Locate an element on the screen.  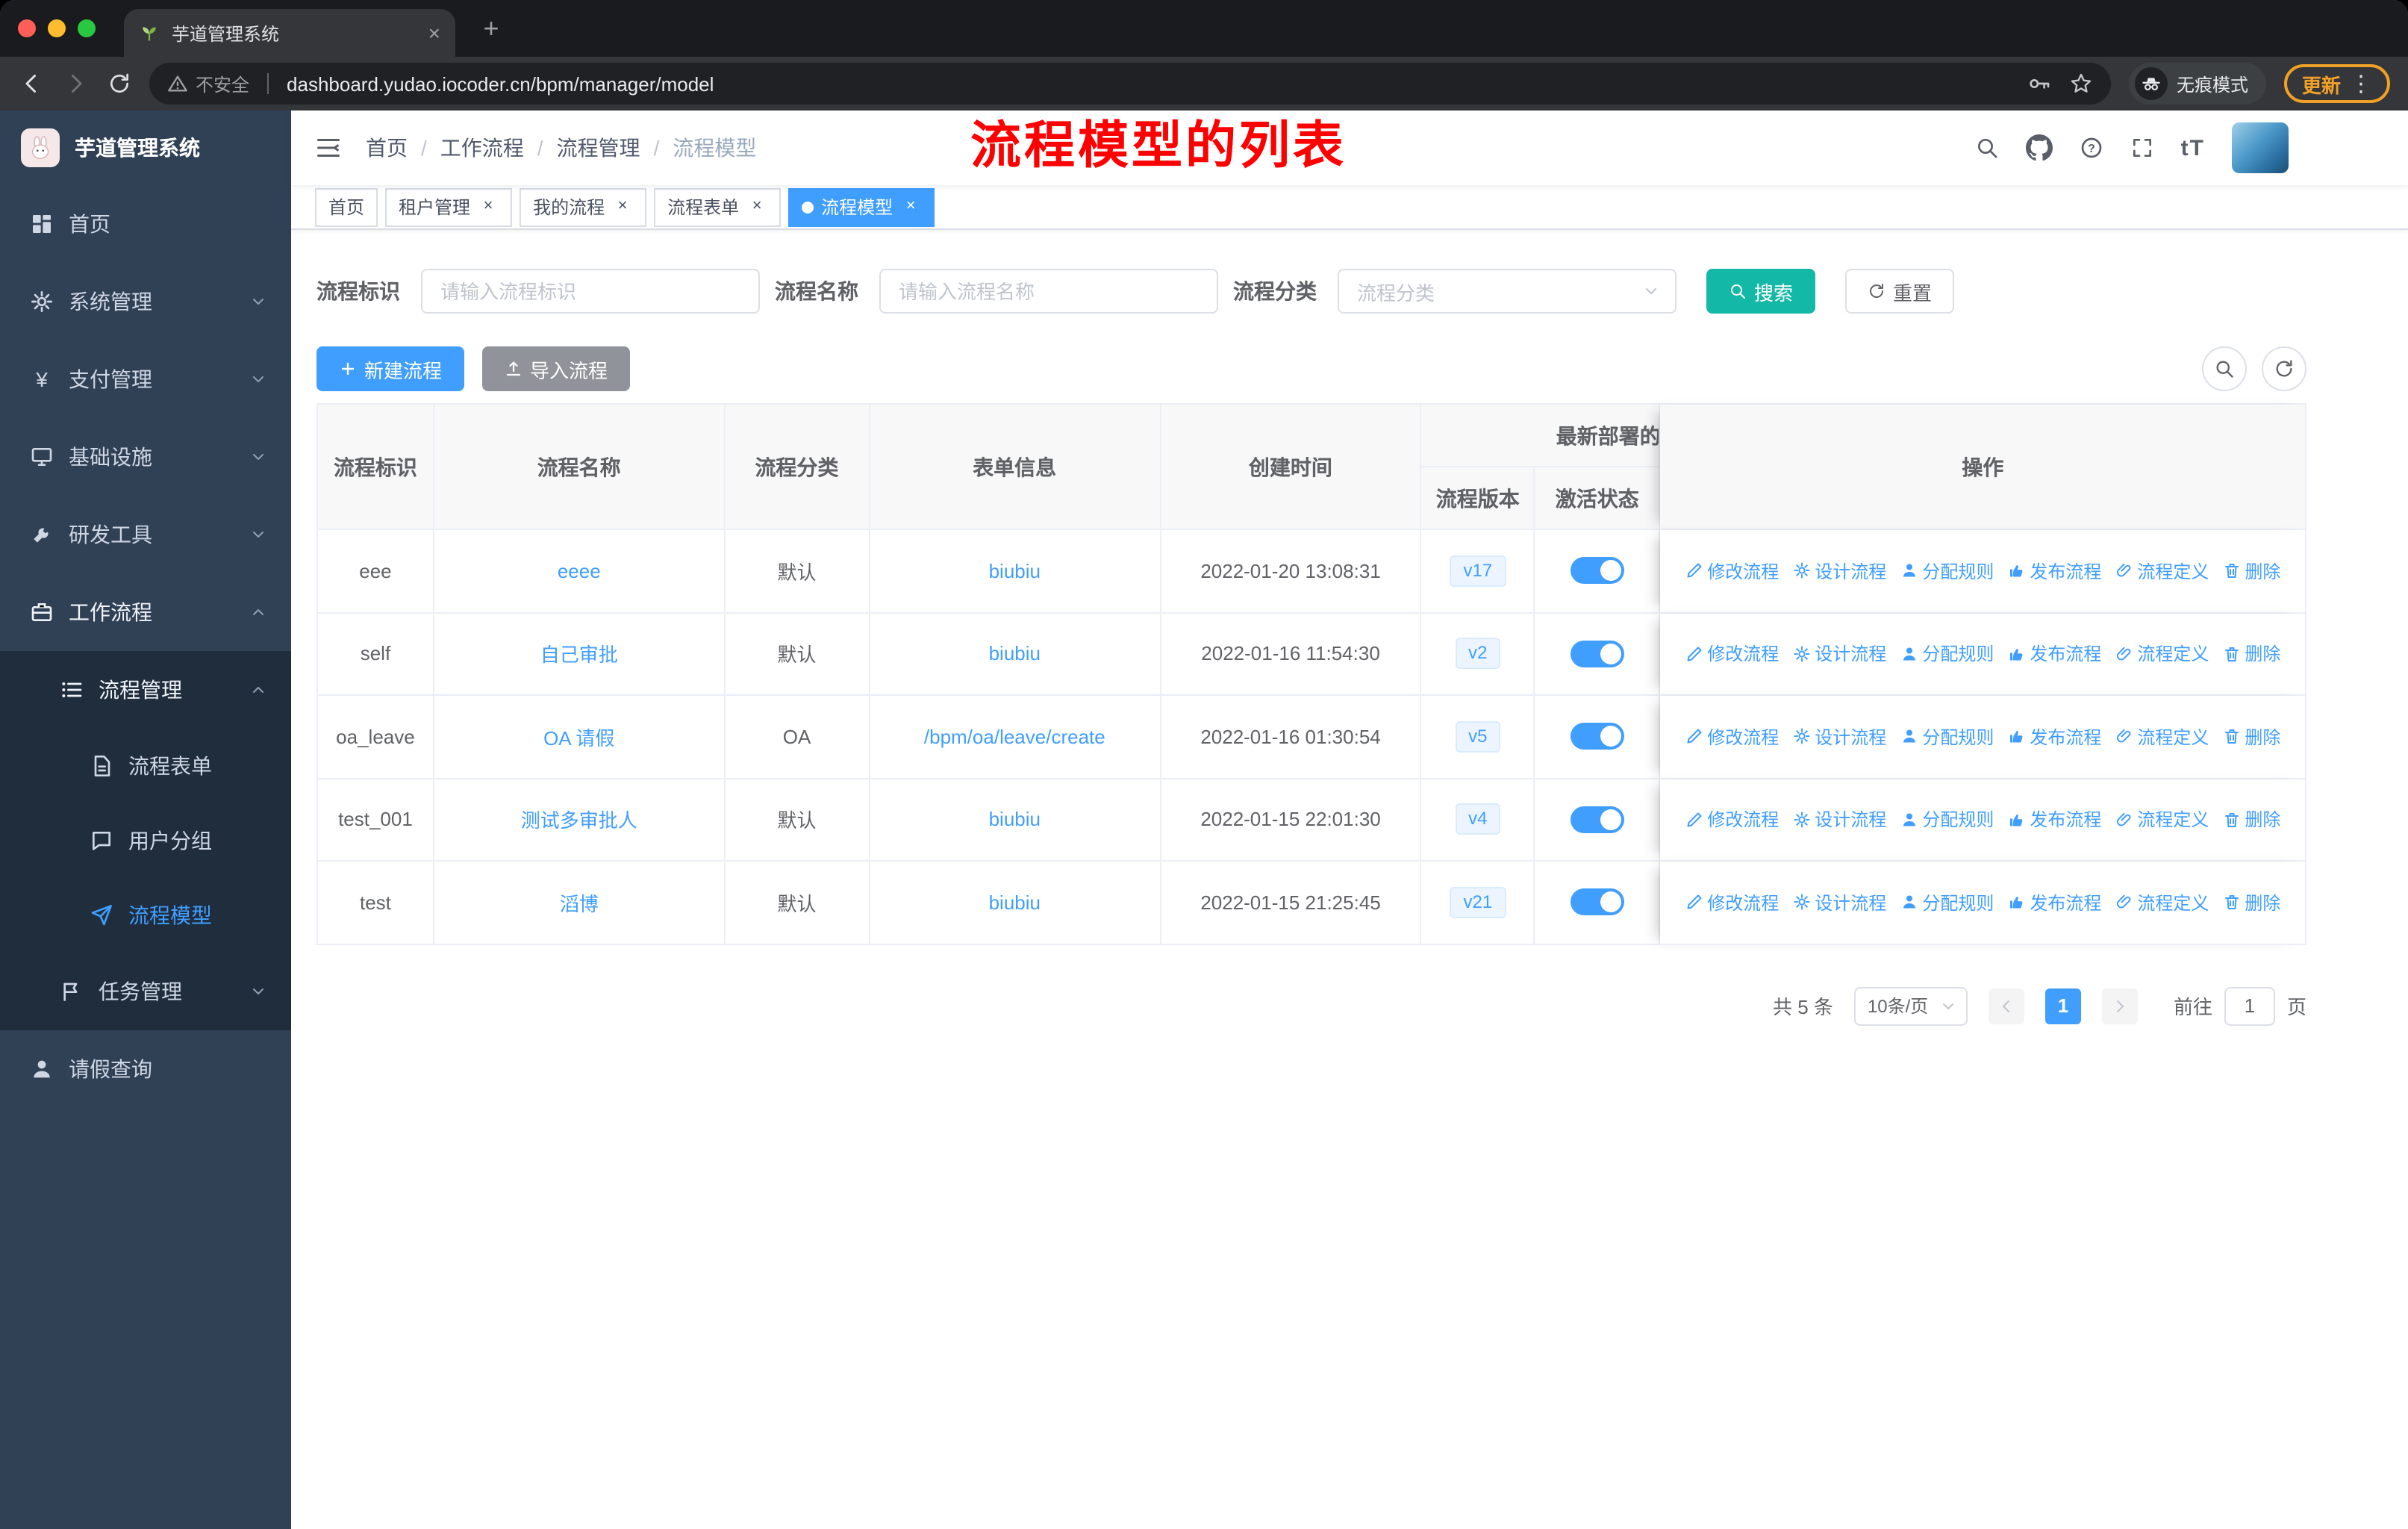
browser-menu-dots-icon: ⋮ is located at coordinates (2361, 83).